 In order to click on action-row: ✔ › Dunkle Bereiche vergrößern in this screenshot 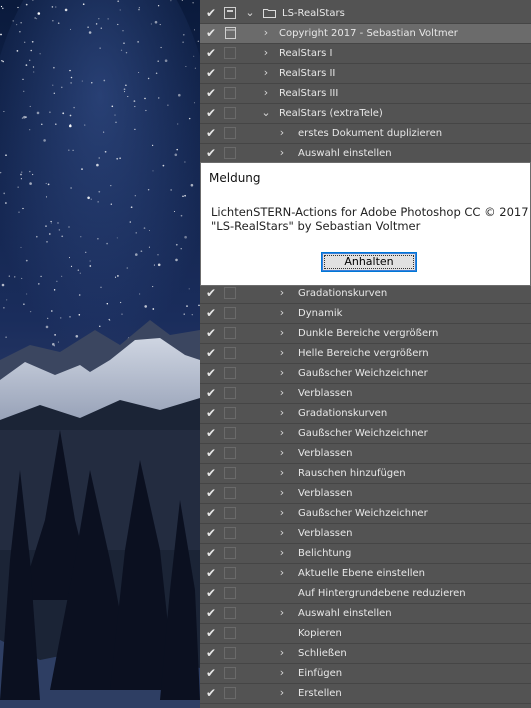, I will do `click(365, 334)`.